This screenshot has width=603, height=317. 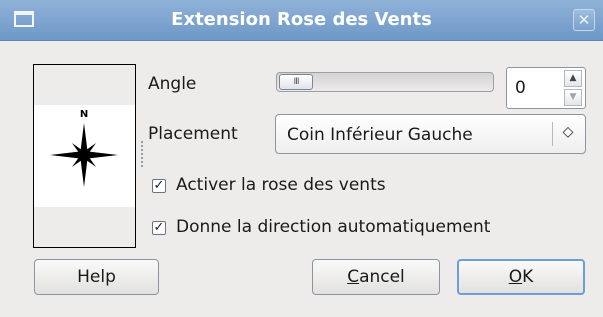 What do you see at coordinates (382, 277) in the screenshot?
I see `cancel-label: ancel` at bounding box center [382, 277].